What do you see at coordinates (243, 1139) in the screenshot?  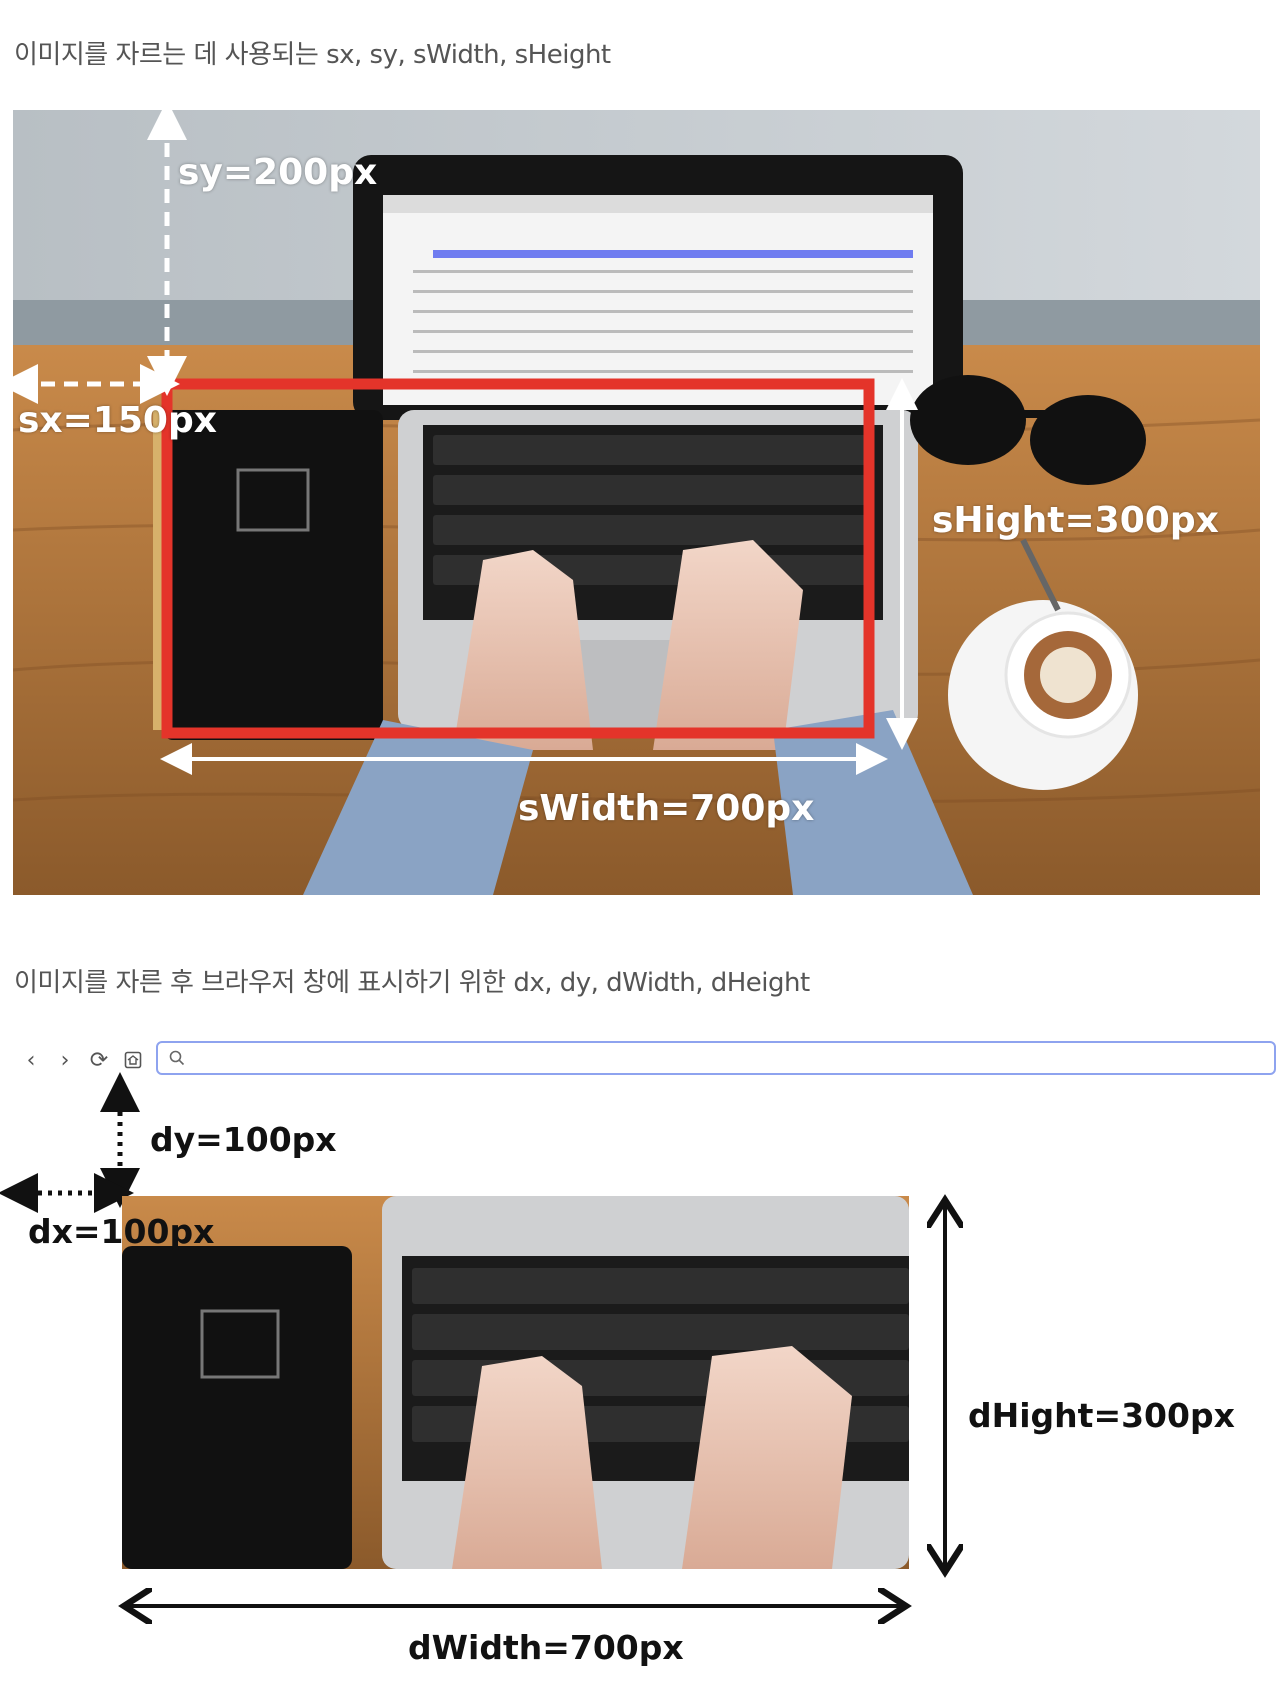 I see `dy-label: dy=100px` at bounding box center [243, 1139].